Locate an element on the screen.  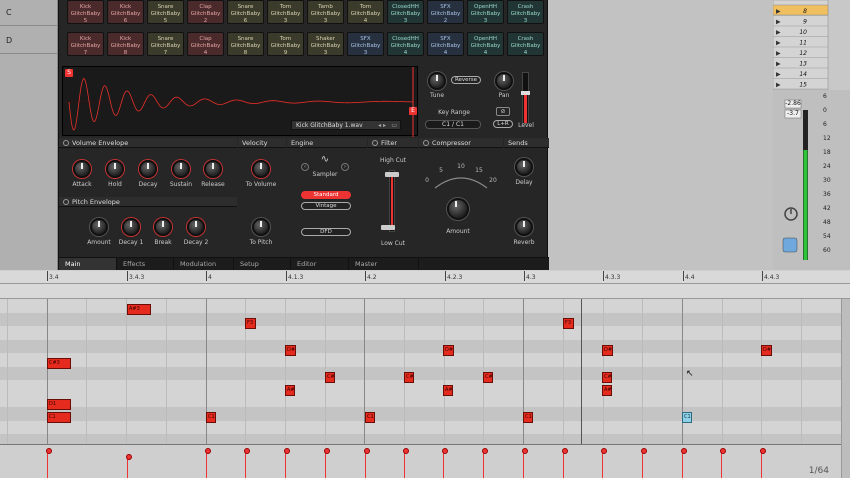
compressor-amount-knob is located at coordinates (458, 209).